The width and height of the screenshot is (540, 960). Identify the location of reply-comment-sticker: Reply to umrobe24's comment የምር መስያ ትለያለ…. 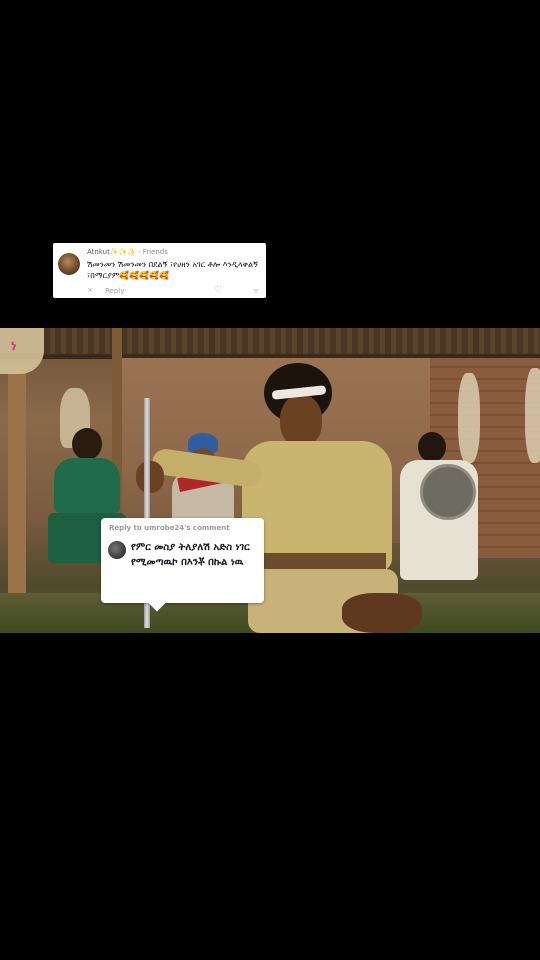
(182, 565).